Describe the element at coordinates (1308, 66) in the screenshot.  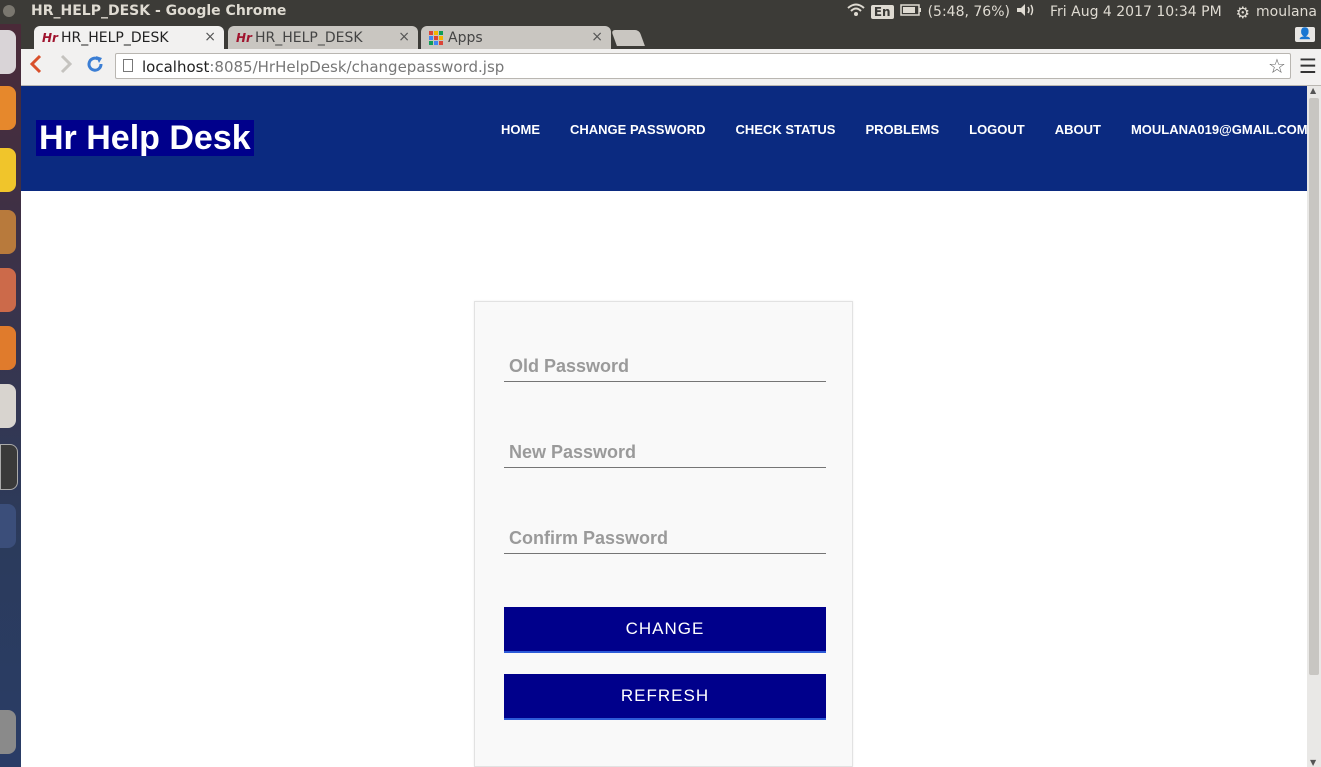
I see `menu-icon: ☰` at that location.